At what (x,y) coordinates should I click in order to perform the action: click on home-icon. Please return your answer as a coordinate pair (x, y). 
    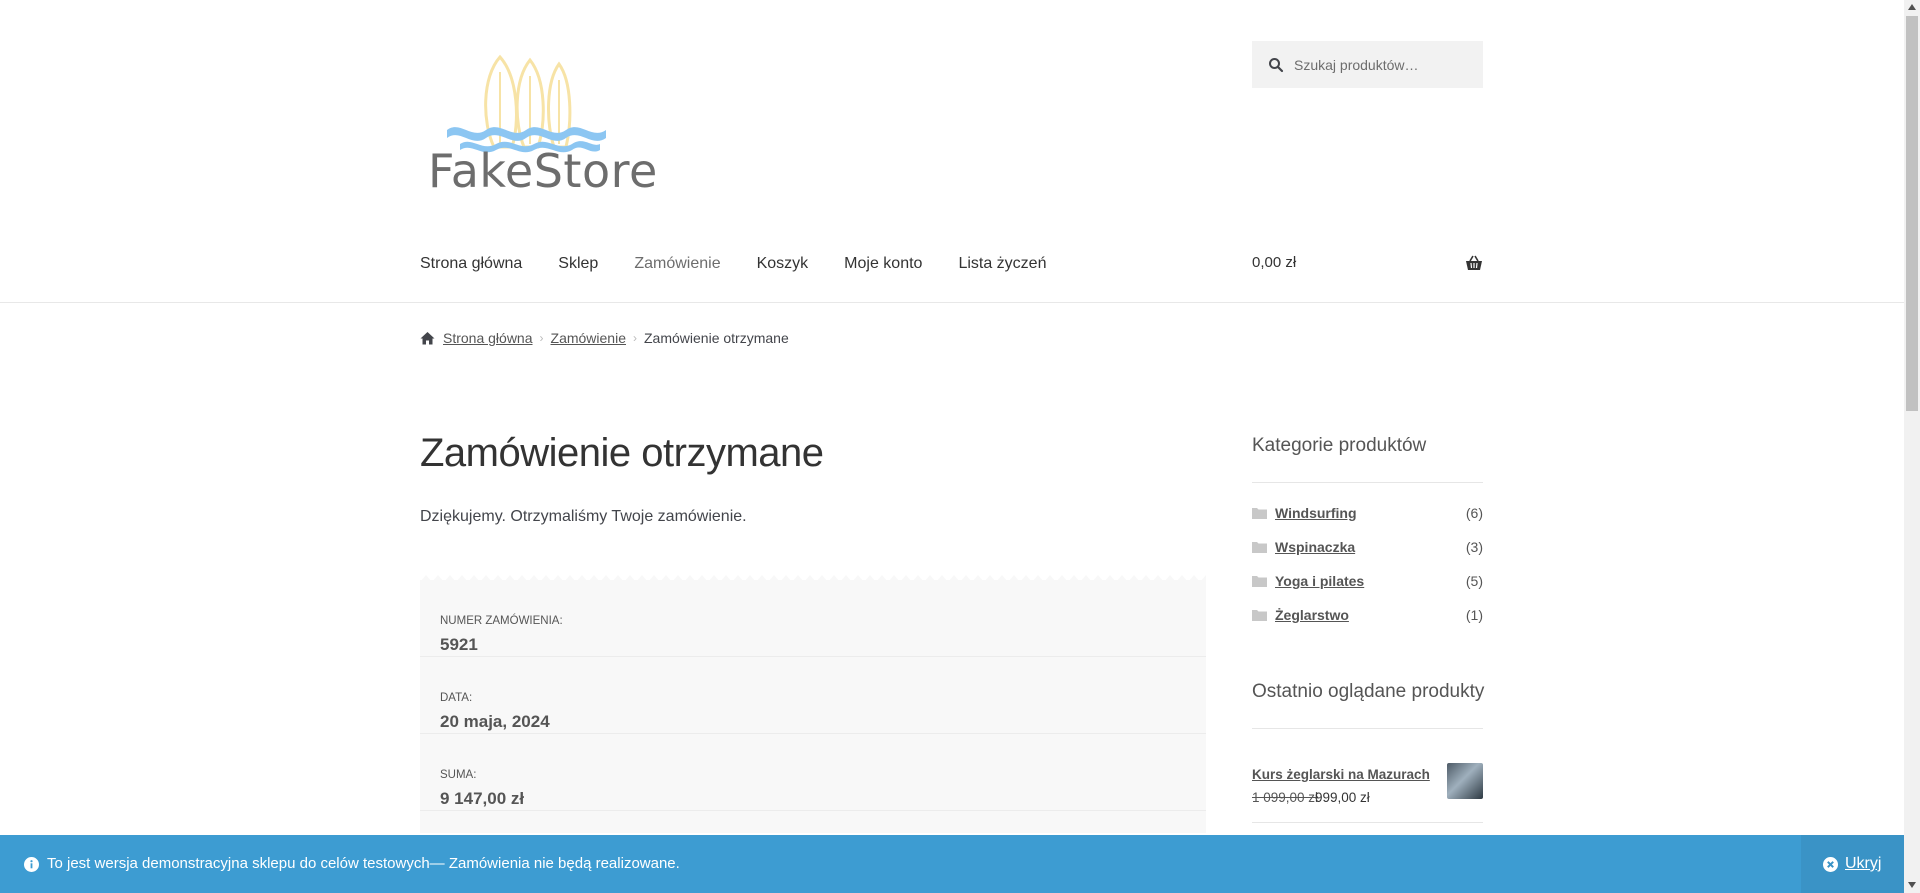
    Looking at the image, I should click on (427, 338).